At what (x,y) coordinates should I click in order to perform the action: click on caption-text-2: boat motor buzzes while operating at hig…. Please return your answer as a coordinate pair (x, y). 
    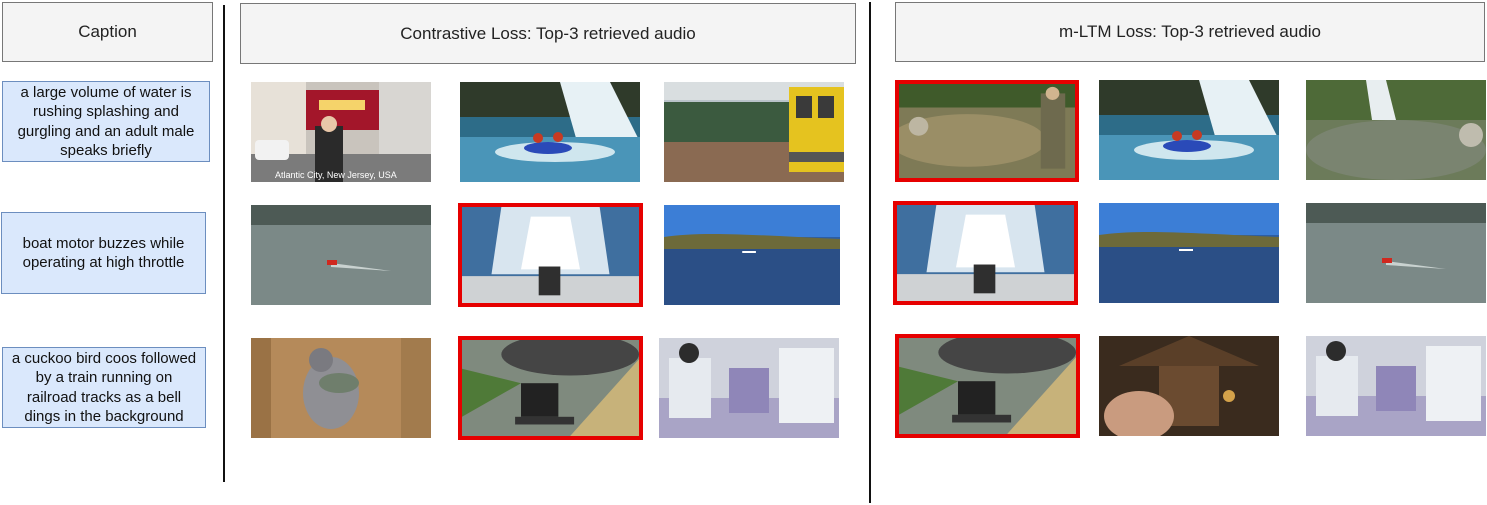
    Looking at the image, I should click on (103, 253).